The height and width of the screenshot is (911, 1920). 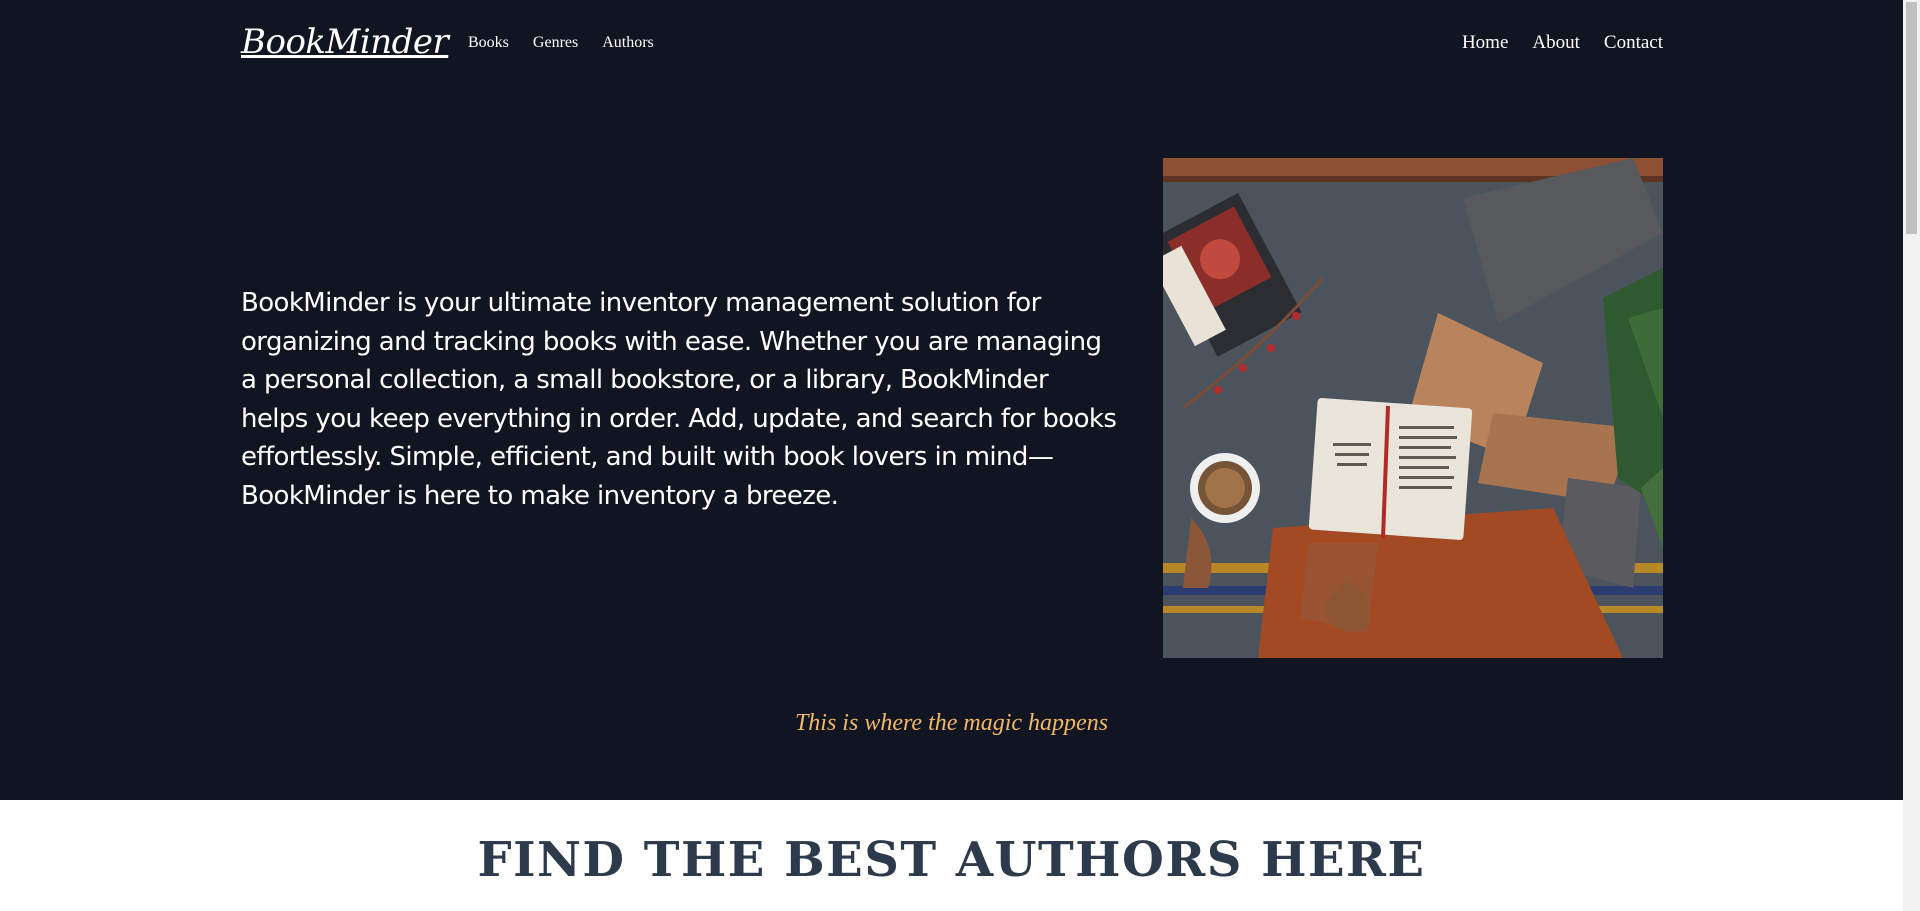 I want to click on nav-link-genres: Genres, so click(x=555, y=43).